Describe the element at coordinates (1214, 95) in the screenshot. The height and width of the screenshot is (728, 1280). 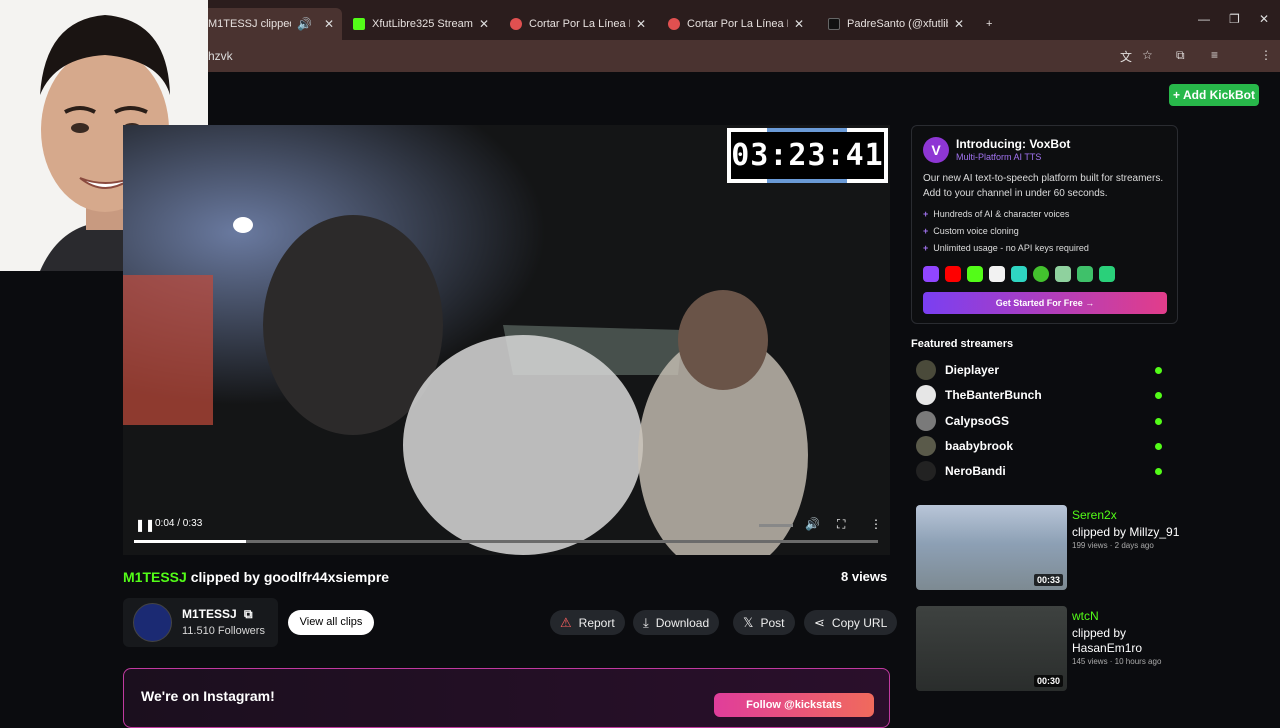
I see `add-kickbot-button: + Add KickBot` at that location.